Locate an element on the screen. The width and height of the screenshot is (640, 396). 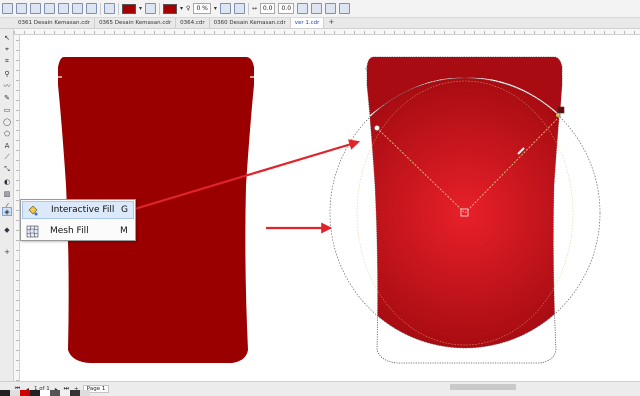
flyout-item-label: Interactive Fill is located at coordinates (83, 210).